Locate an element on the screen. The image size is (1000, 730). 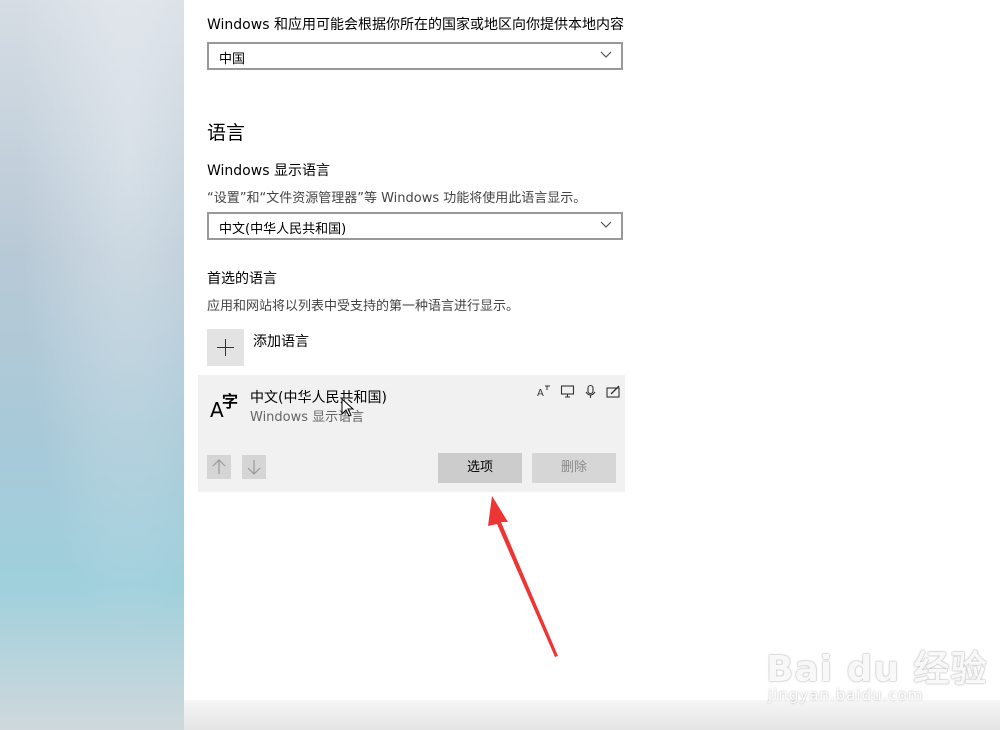
preferred-languages-label: 首选的语言 is located at coordinates (242, 279).